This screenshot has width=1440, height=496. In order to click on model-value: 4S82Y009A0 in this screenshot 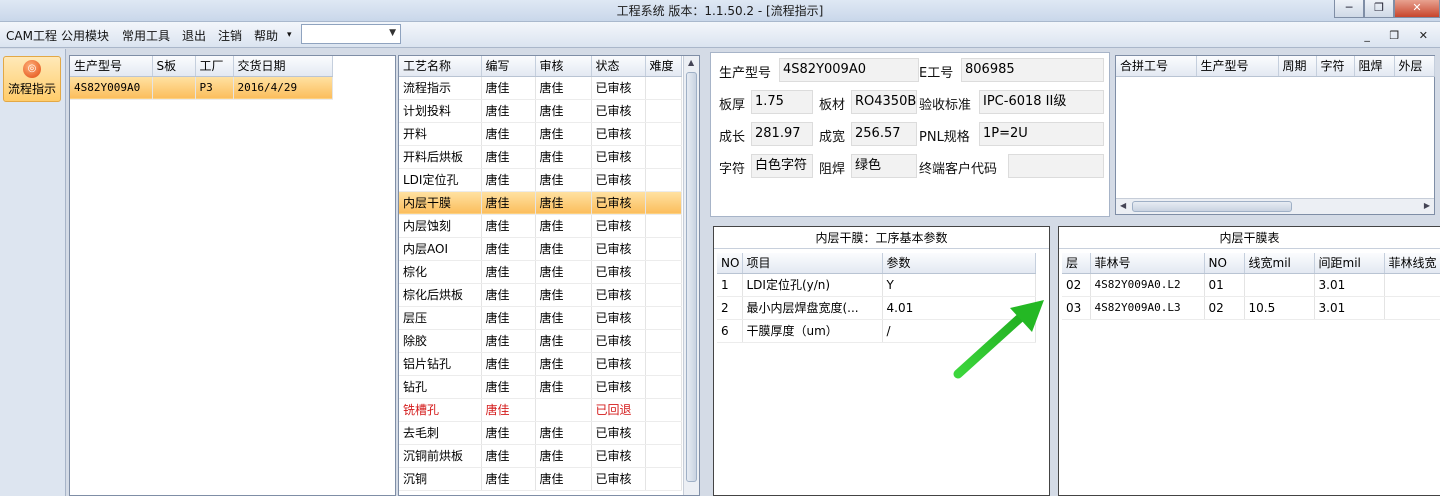, I will do `click(849, 70)`.